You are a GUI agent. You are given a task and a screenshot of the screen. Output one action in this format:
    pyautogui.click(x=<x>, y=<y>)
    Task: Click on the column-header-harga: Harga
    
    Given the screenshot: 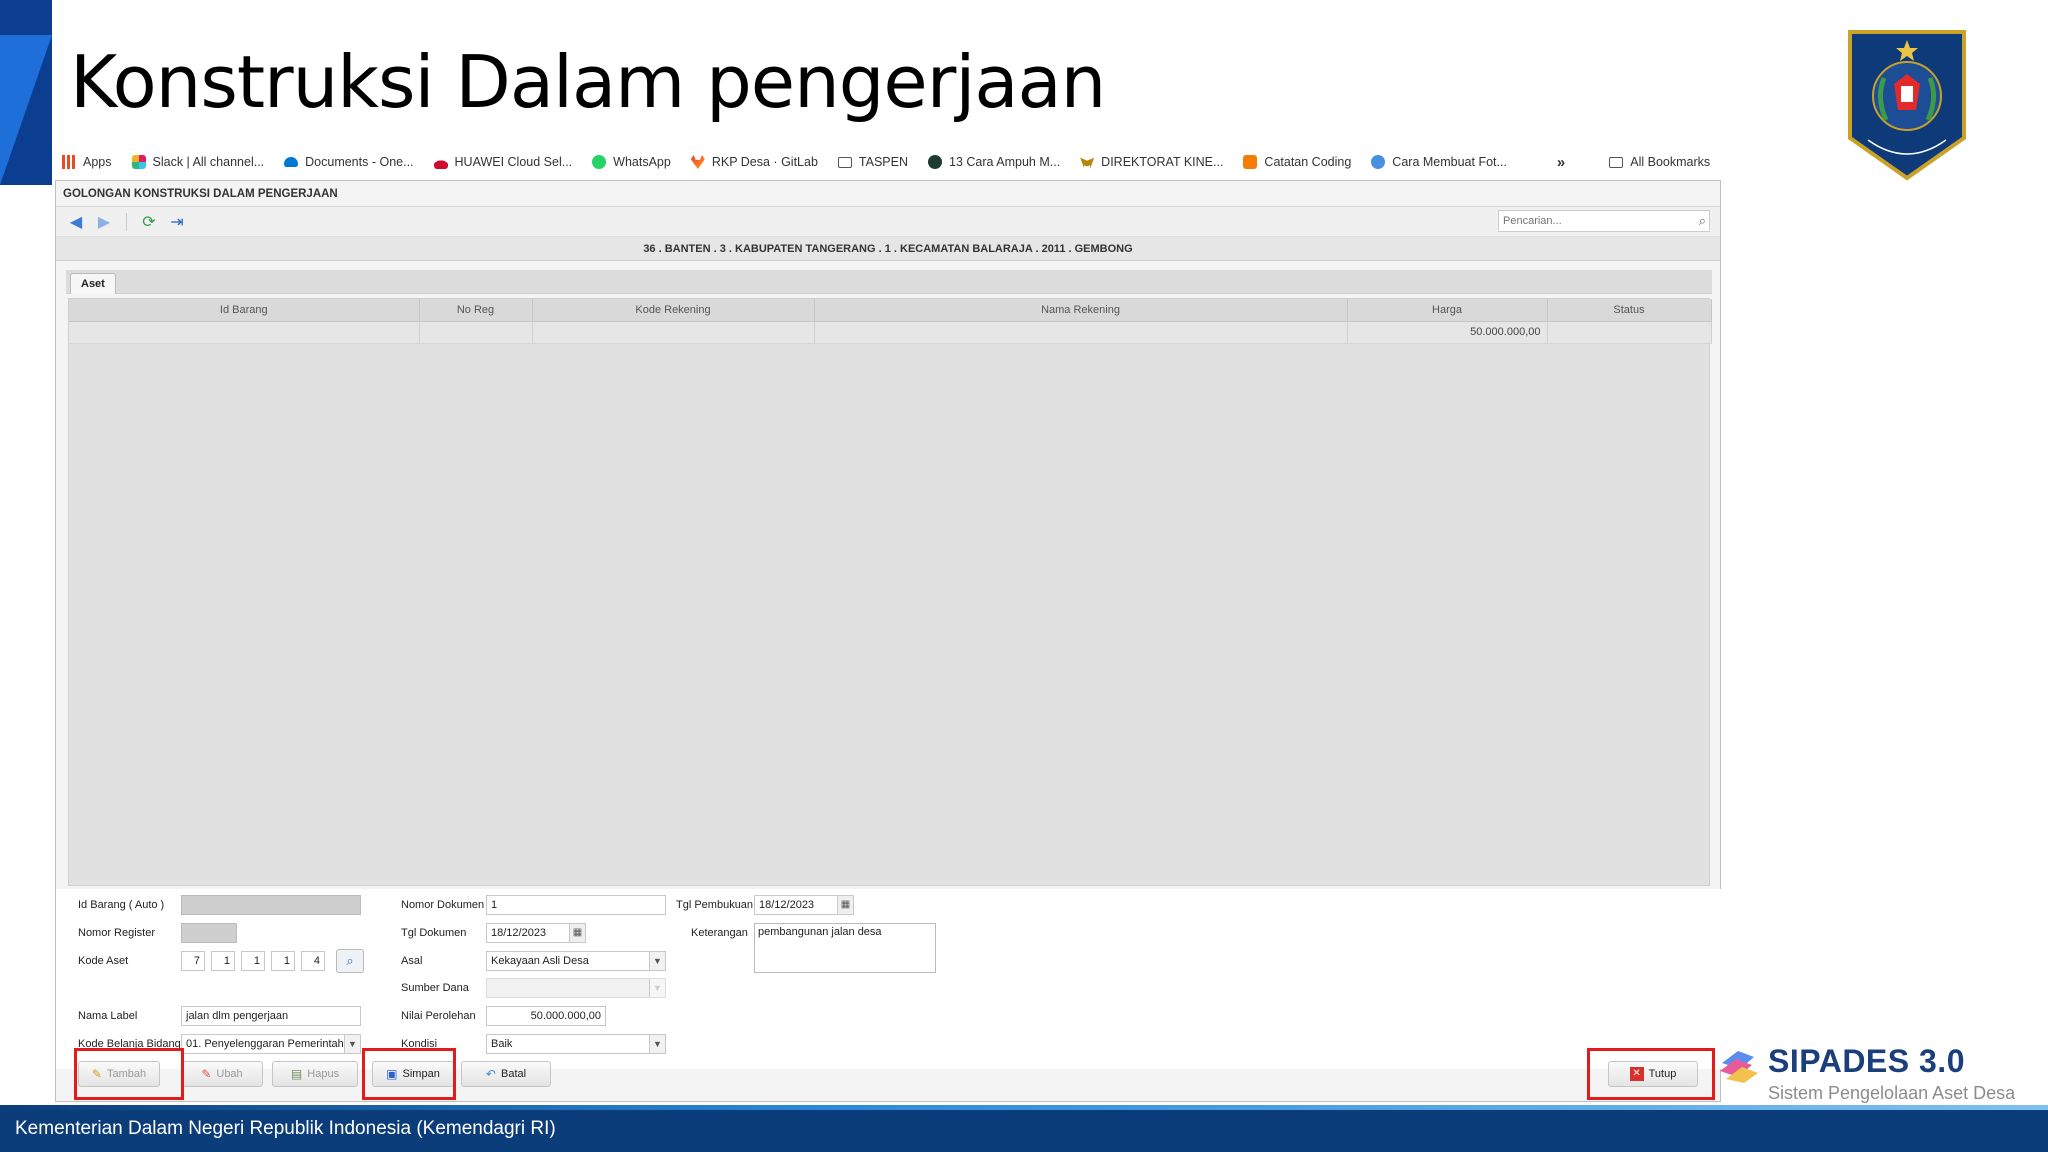 What is the action you would take?
    pyautogui.click(x=1447, y=310)
    